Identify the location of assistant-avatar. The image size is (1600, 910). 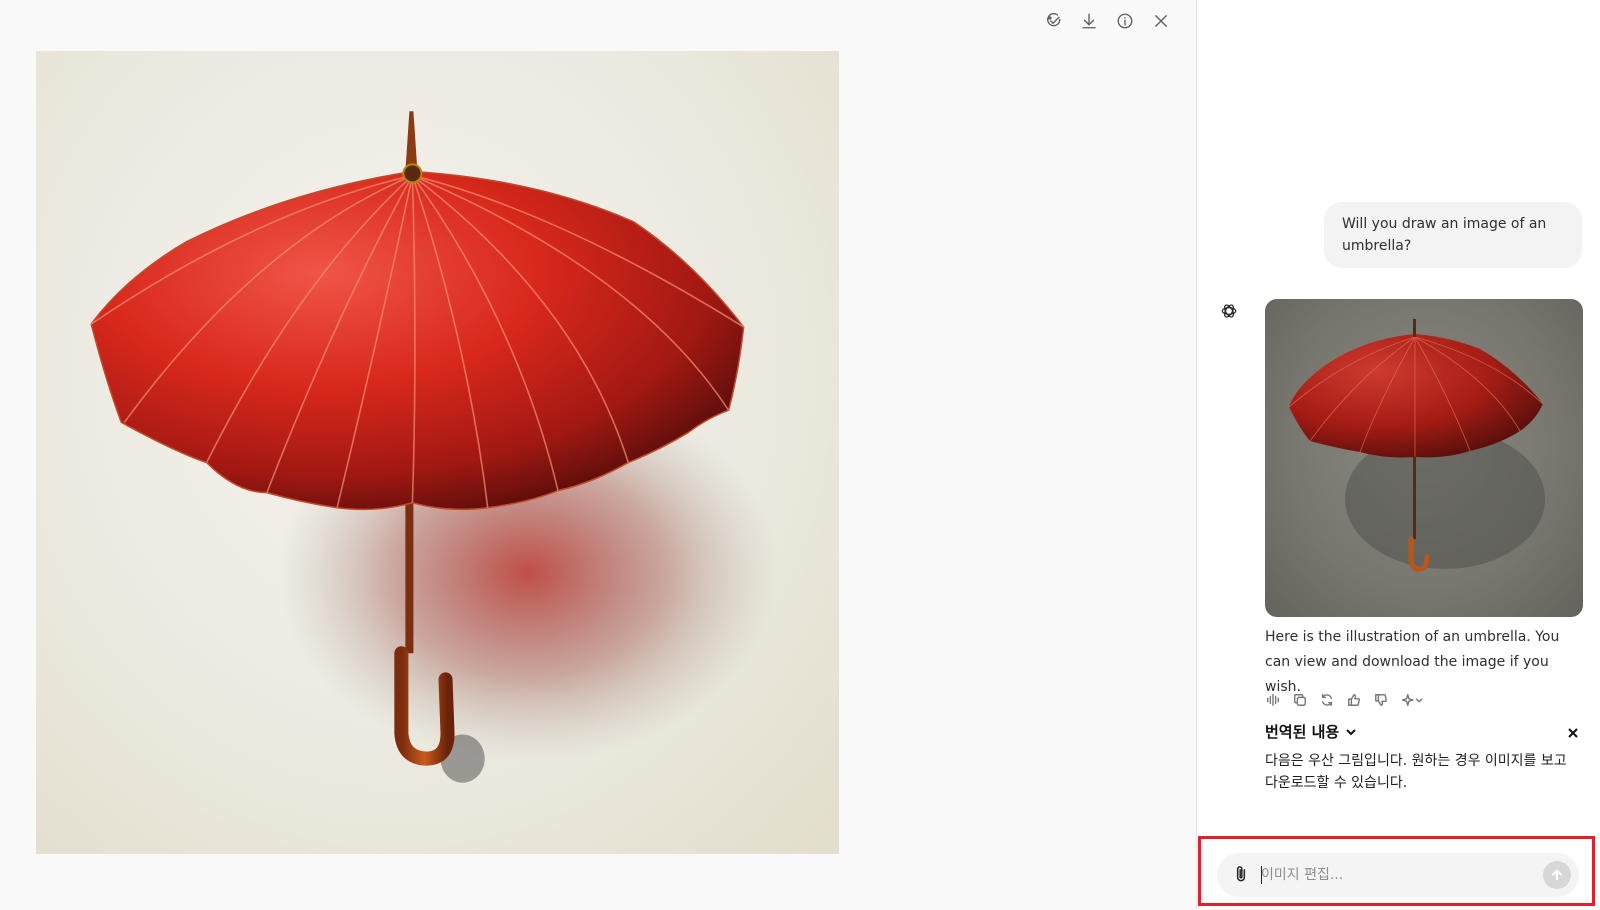
(1229, 311).